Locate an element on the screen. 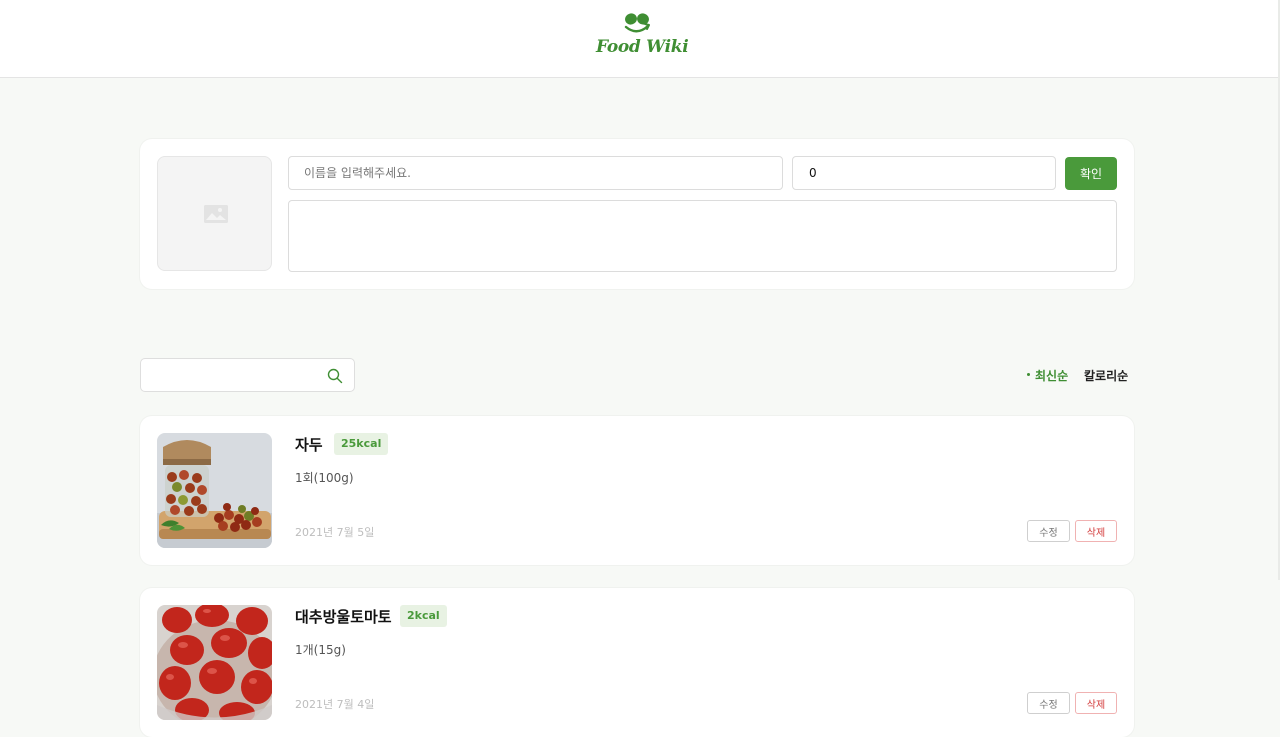 This screenshot has height=737, width=1280. header: Food Wiki is located at coordinates (639, 39).